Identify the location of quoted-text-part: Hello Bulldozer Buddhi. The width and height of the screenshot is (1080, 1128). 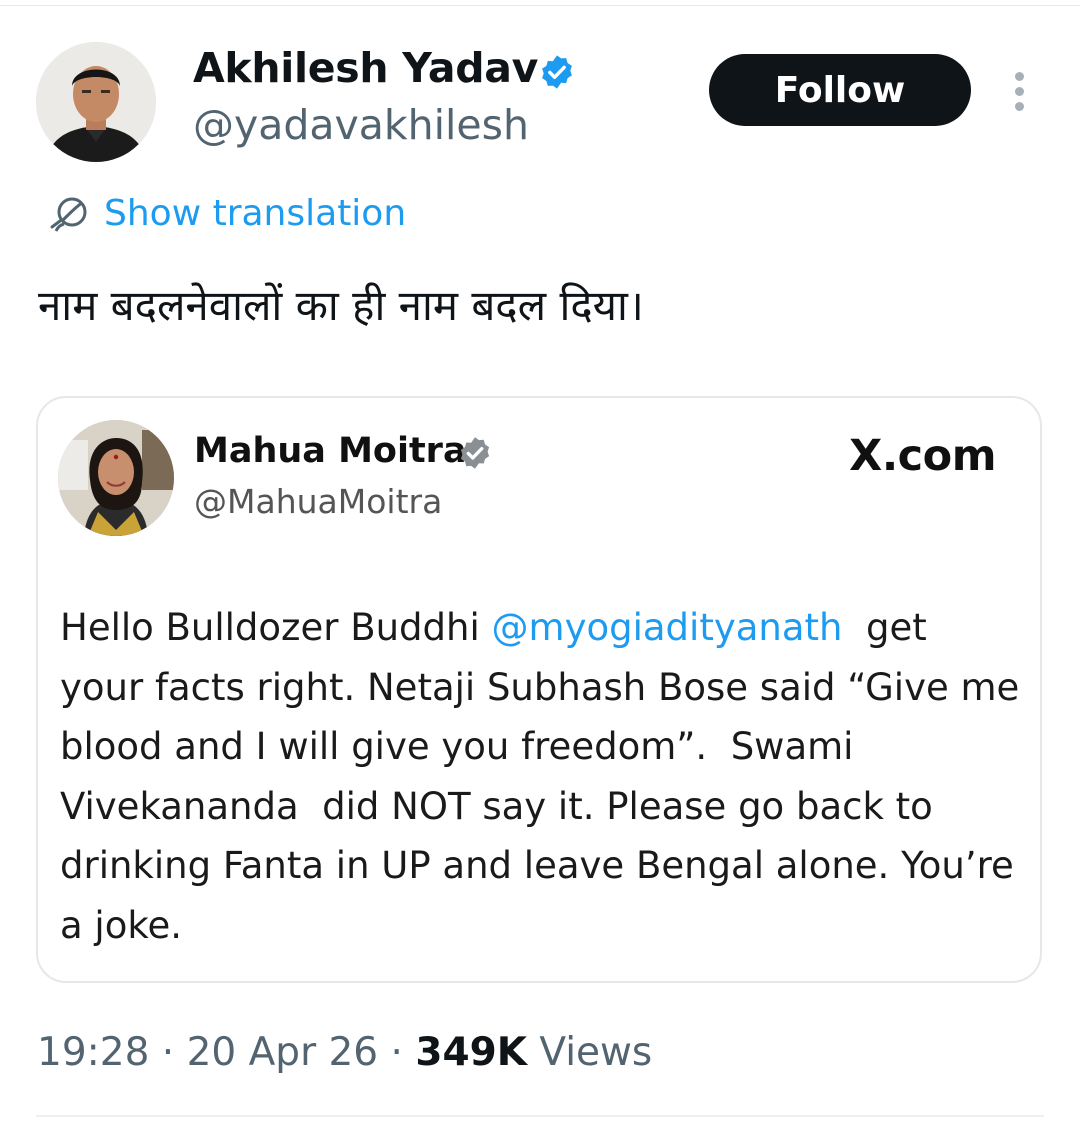
(276, 627).